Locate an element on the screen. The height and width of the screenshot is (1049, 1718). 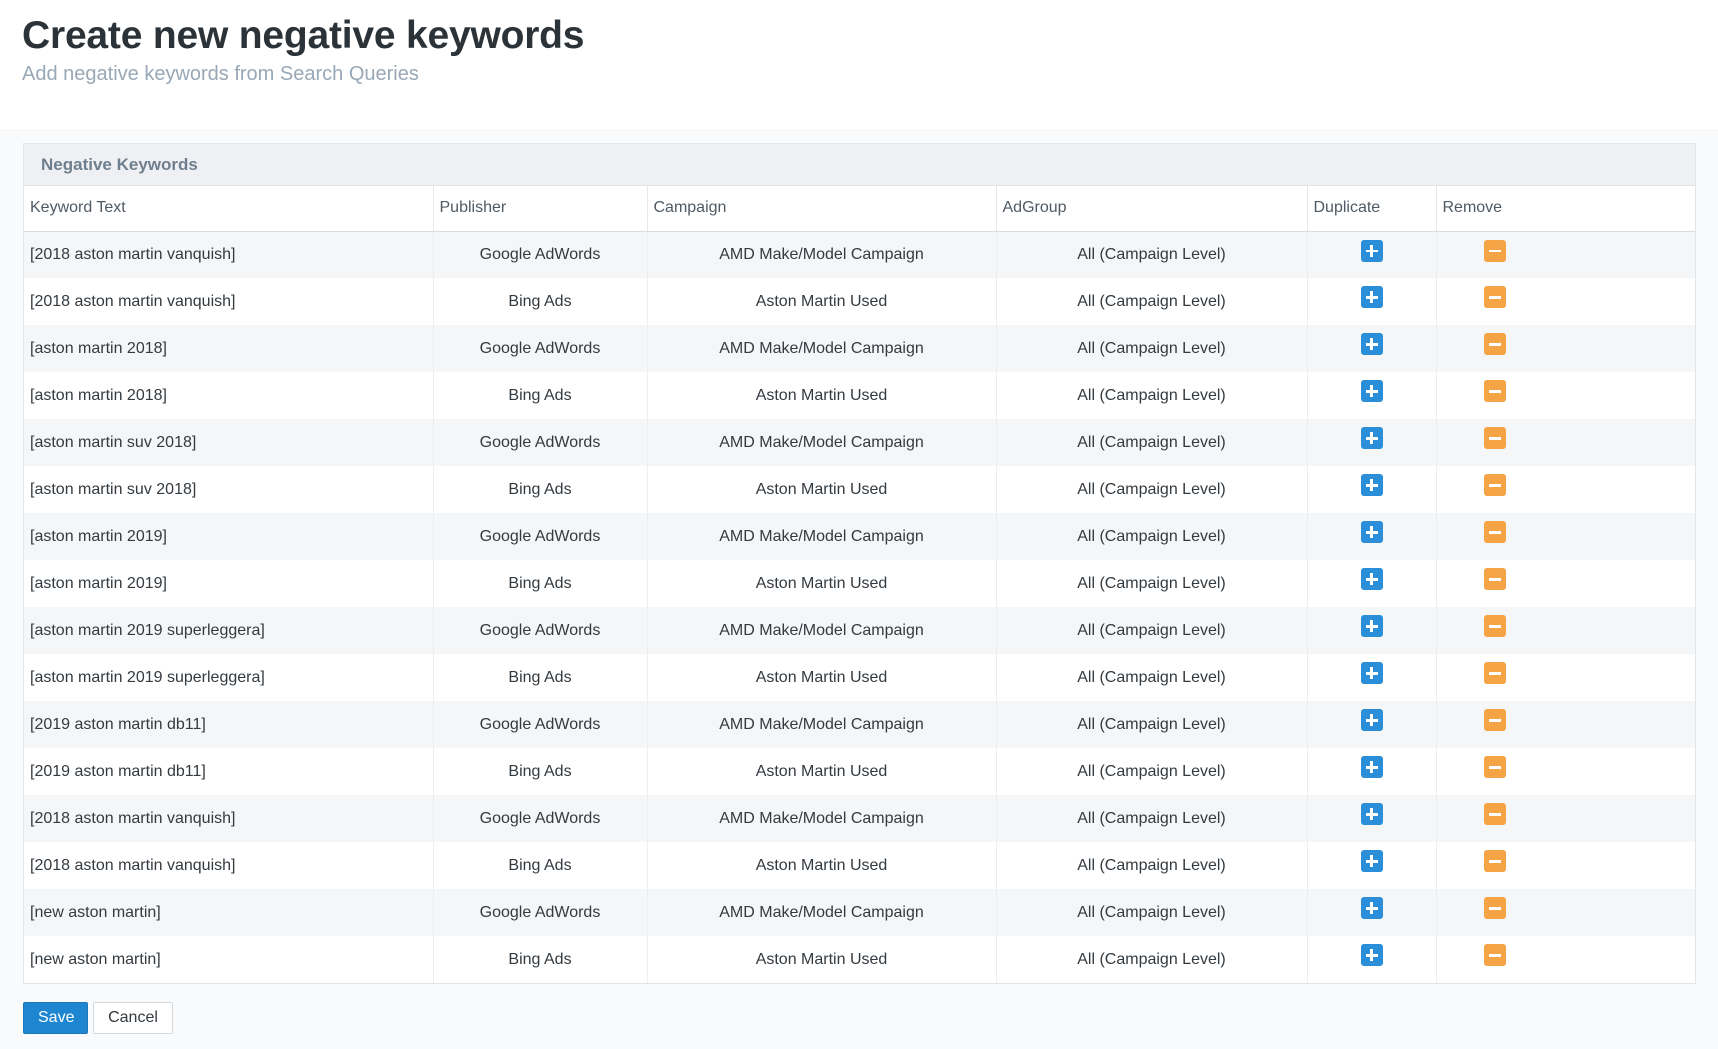
keyword-text-cell: [aston martin suv 2018] is located at coordinates (229, 442).